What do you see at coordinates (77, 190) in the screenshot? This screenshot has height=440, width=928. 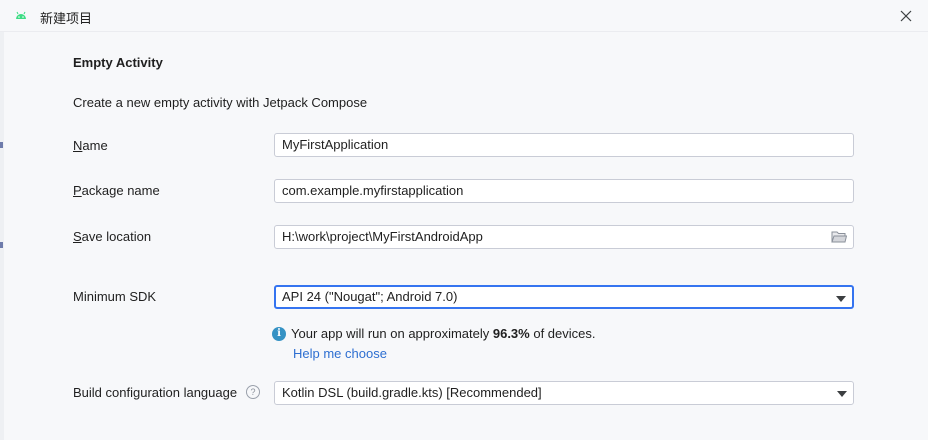 I see `mnemonic: P` at bounding box center [77, 190].